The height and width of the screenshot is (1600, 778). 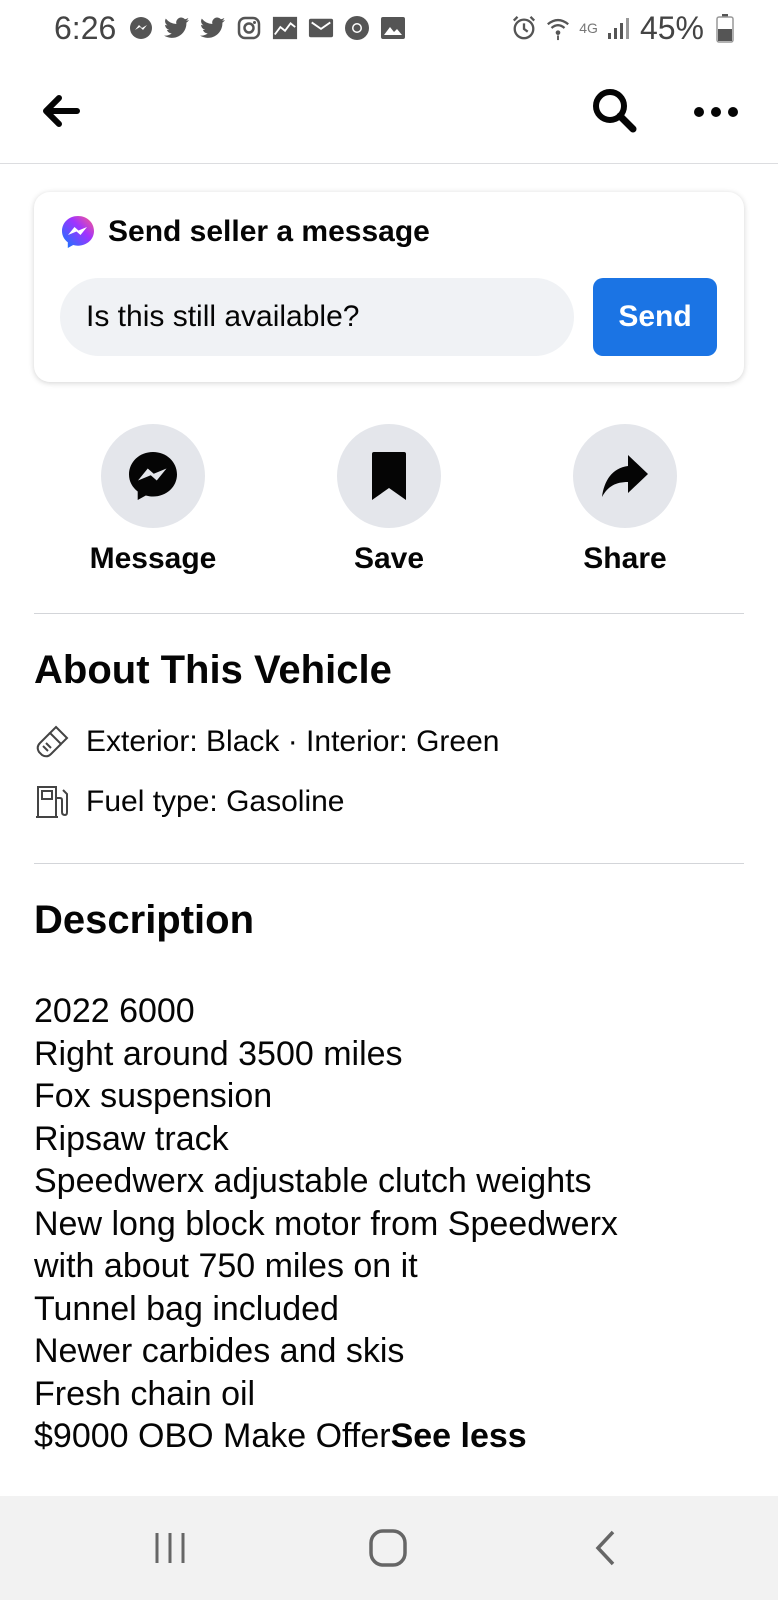 I want to click on search-icon, so click(x=615, y=111).